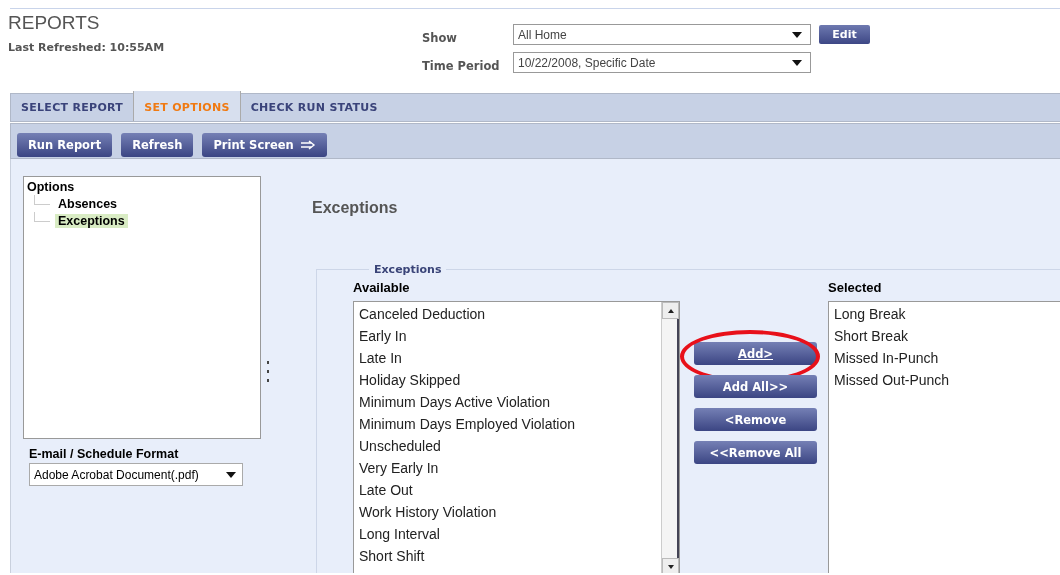 The image size is (1060, 575). Describe the element at coordinates (91, 220) in the screenshot. I see `tree-item: Exceptions` at that location.